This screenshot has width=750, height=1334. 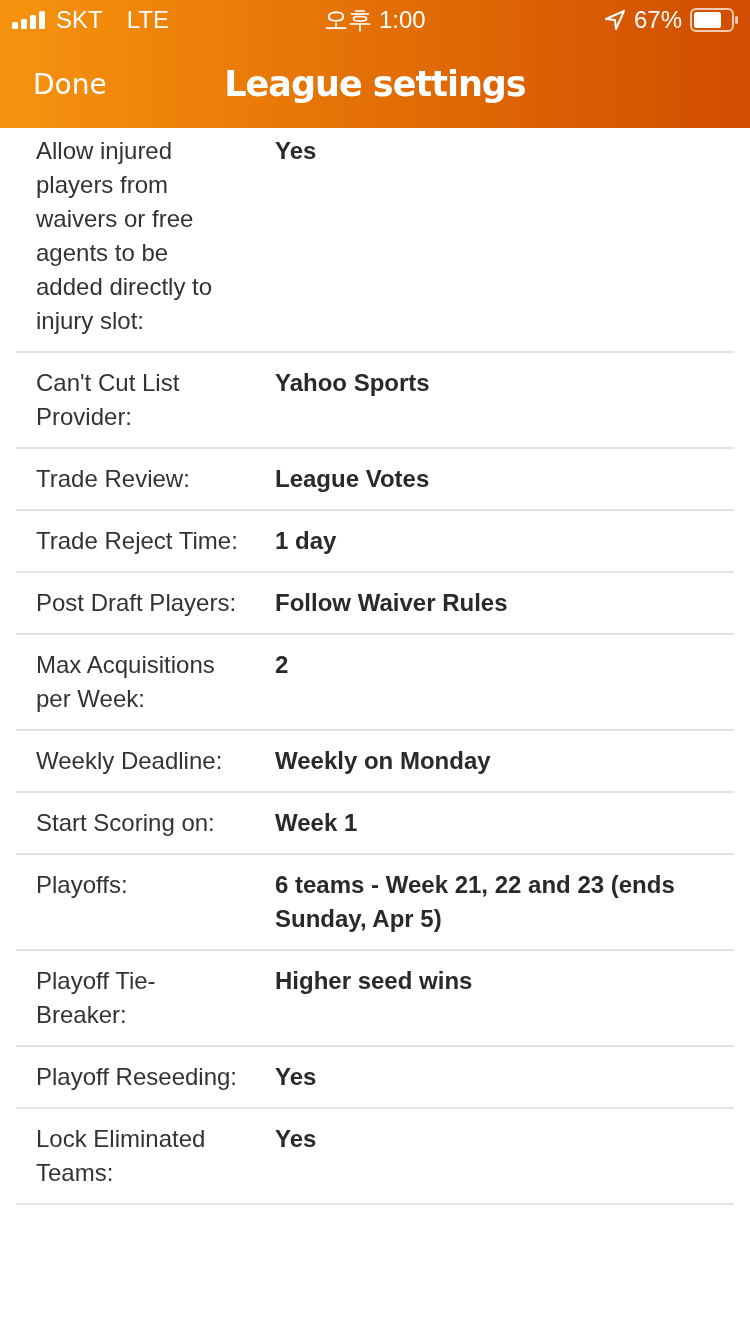 I want to click on signal-icon, so click(x=30, y=20).